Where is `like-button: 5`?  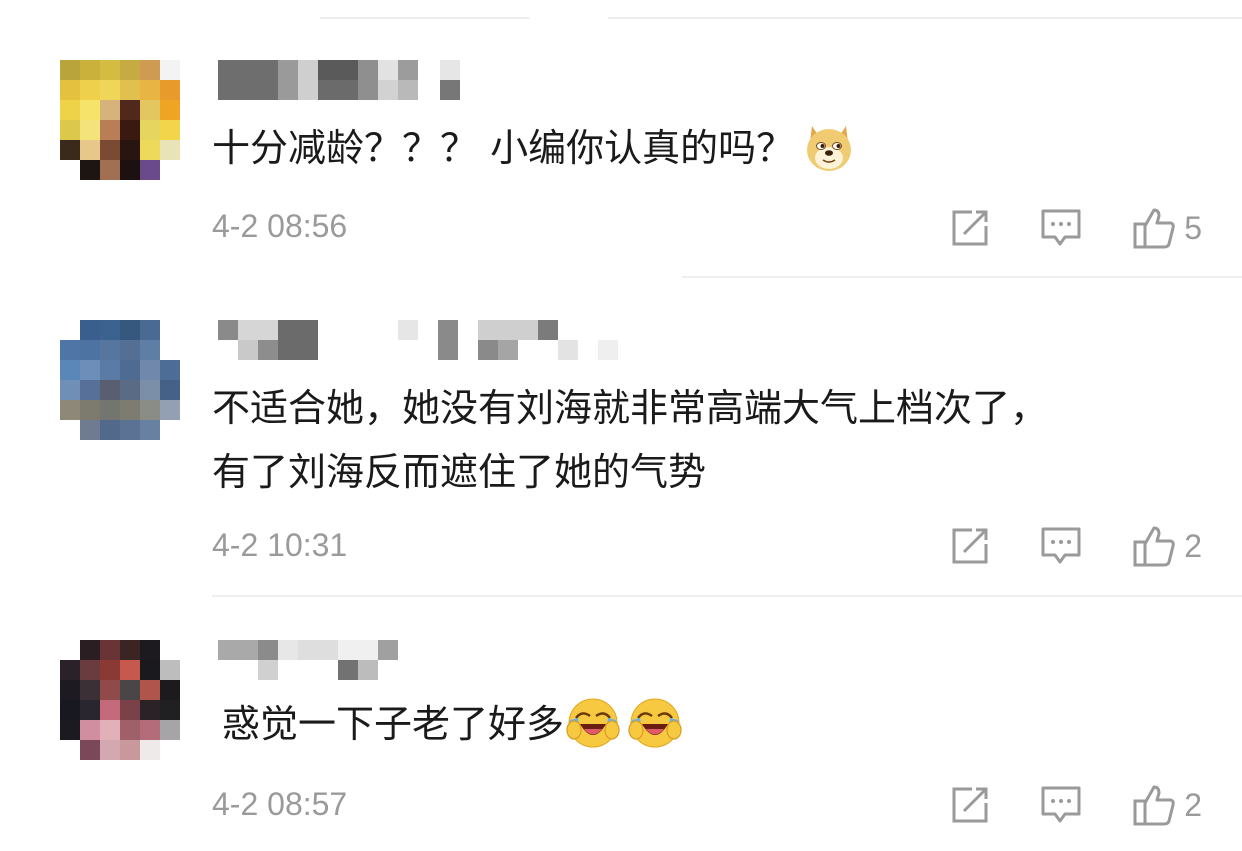
like-button: 5 is located at coordinates (1167, 228).